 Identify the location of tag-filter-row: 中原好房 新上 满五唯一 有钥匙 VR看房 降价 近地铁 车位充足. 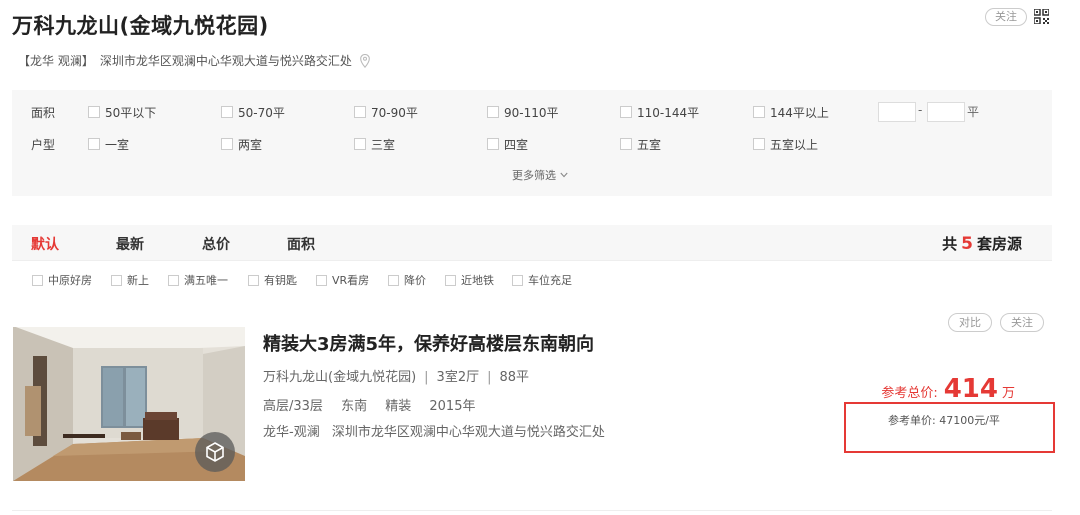
(532, 280).